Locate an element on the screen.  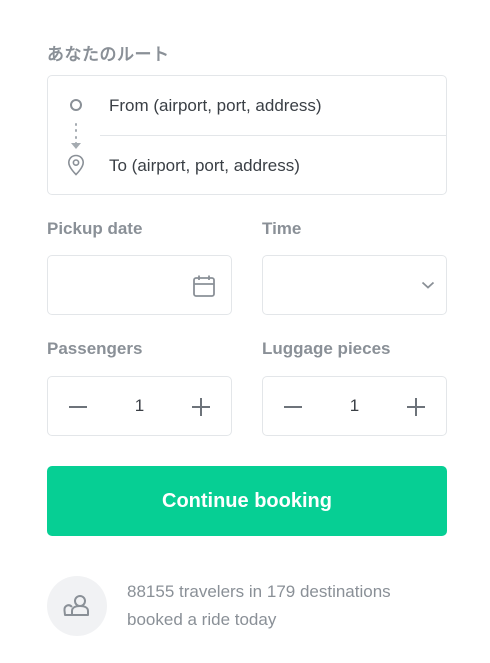
social-proof-line1: 88155 travelers in 179 destinations is located at coordinates (259, 591).